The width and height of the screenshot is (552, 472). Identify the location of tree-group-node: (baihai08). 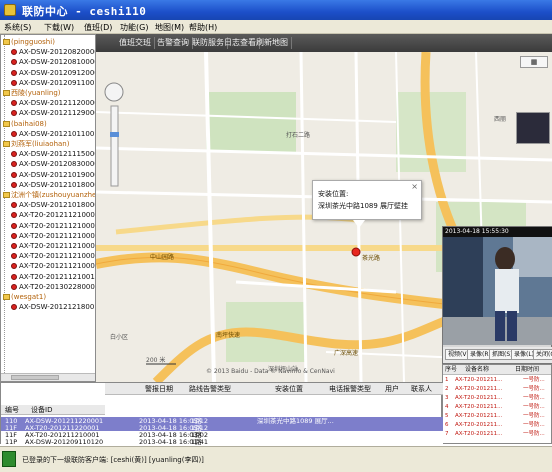
(25, 124).